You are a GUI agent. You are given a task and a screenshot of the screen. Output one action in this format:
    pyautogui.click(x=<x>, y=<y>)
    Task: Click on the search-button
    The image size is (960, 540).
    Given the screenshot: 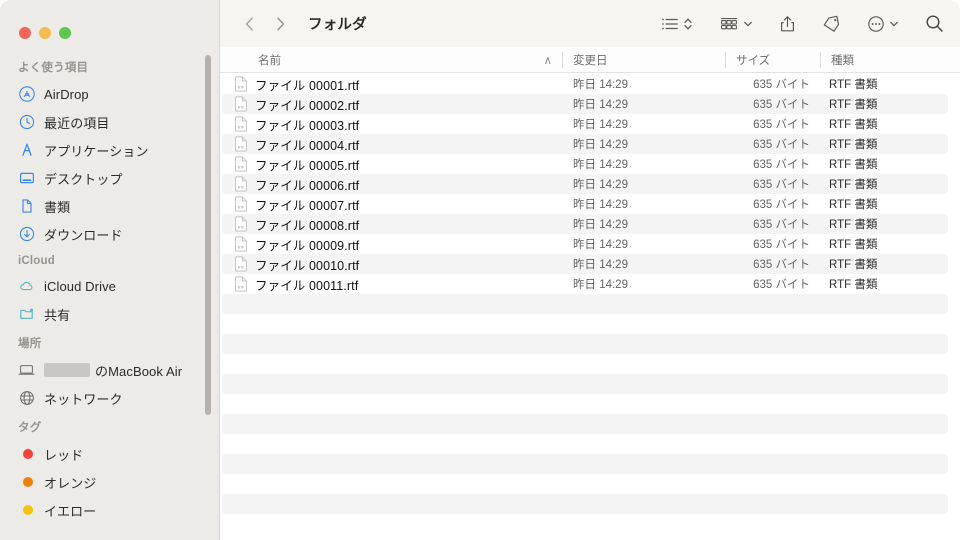 What is the action you would take?
    pyautogui.click(x=934, y=24)
    